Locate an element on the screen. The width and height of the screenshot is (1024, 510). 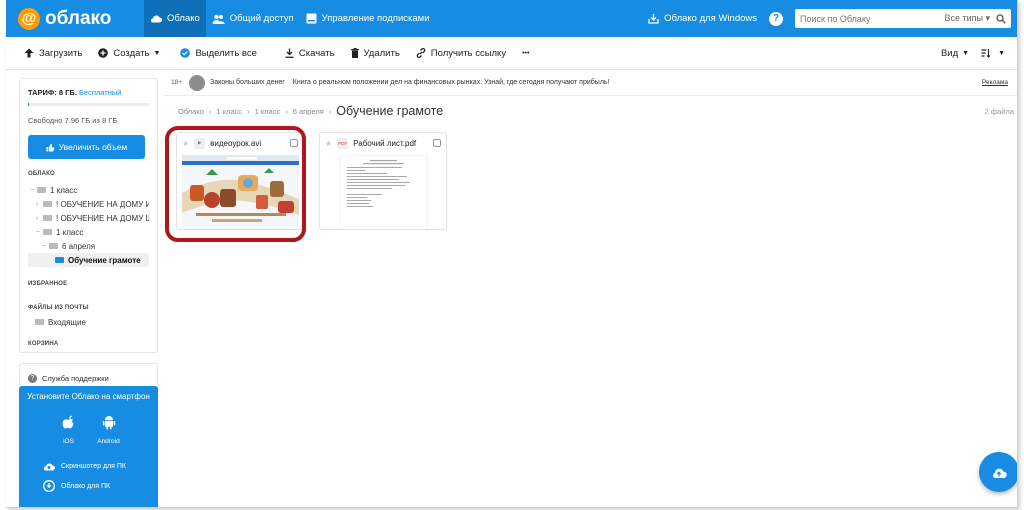
create-label: Создать is located at coordinates (131, 53).